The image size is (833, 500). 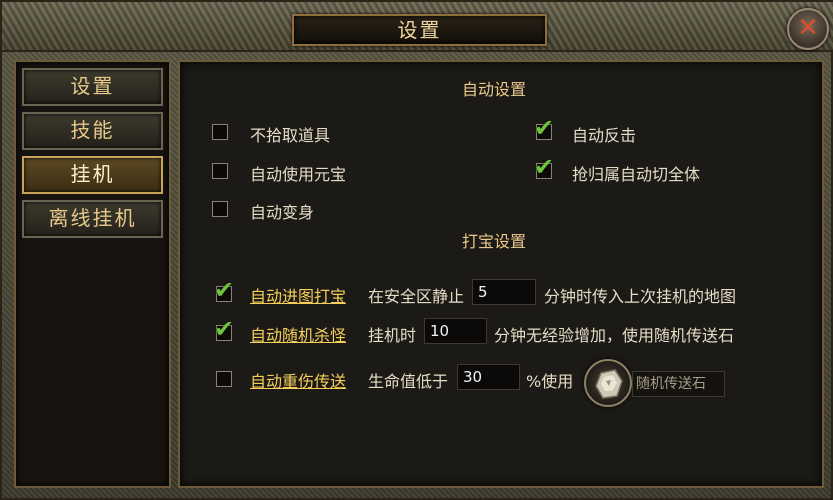 I want to click on checkbox-auto-random-kill: ✔, so click(x=224, y=329).